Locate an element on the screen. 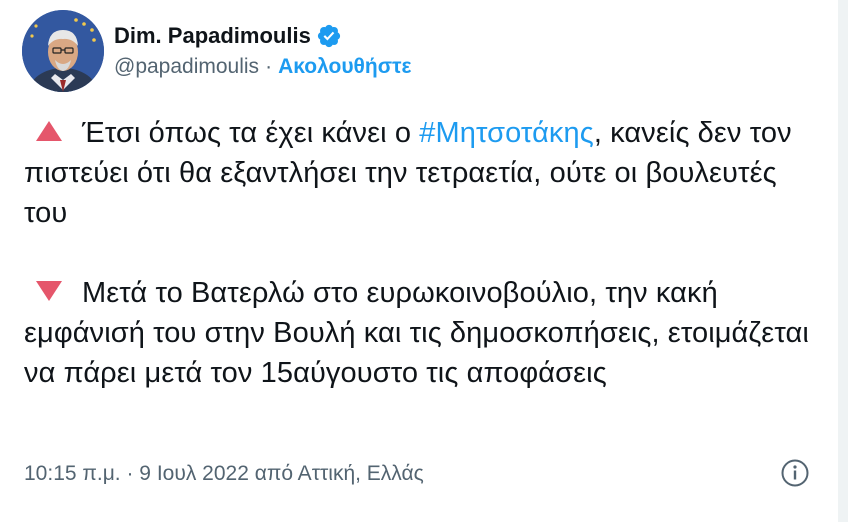 The image size is (848, 522). triangle-down-icon is located at coordinates (49, 291).